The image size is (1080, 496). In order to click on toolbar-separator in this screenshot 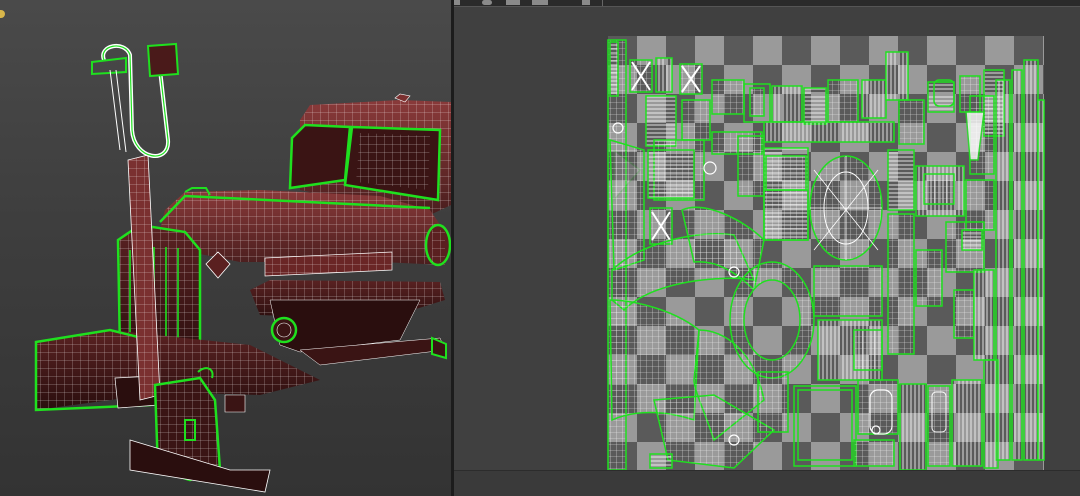, I will do `click(602, 3)`.